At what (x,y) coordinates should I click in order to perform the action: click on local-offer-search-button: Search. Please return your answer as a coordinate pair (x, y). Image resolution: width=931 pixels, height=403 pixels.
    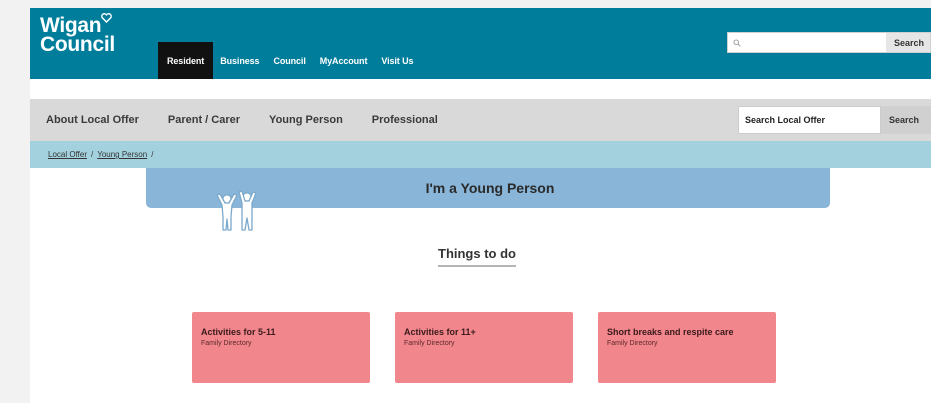
    Looking at the image, I should click on (906, 120).